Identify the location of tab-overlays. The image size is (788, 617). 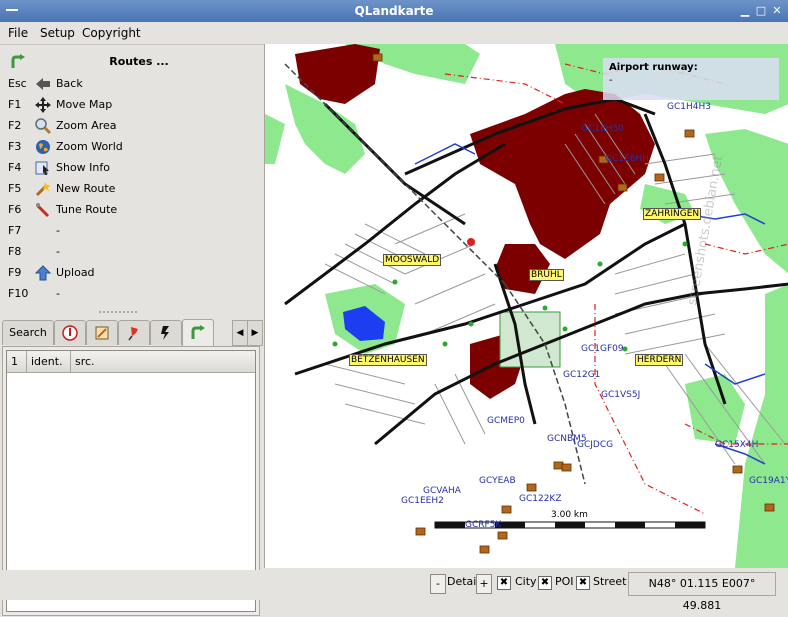
(166, 332).